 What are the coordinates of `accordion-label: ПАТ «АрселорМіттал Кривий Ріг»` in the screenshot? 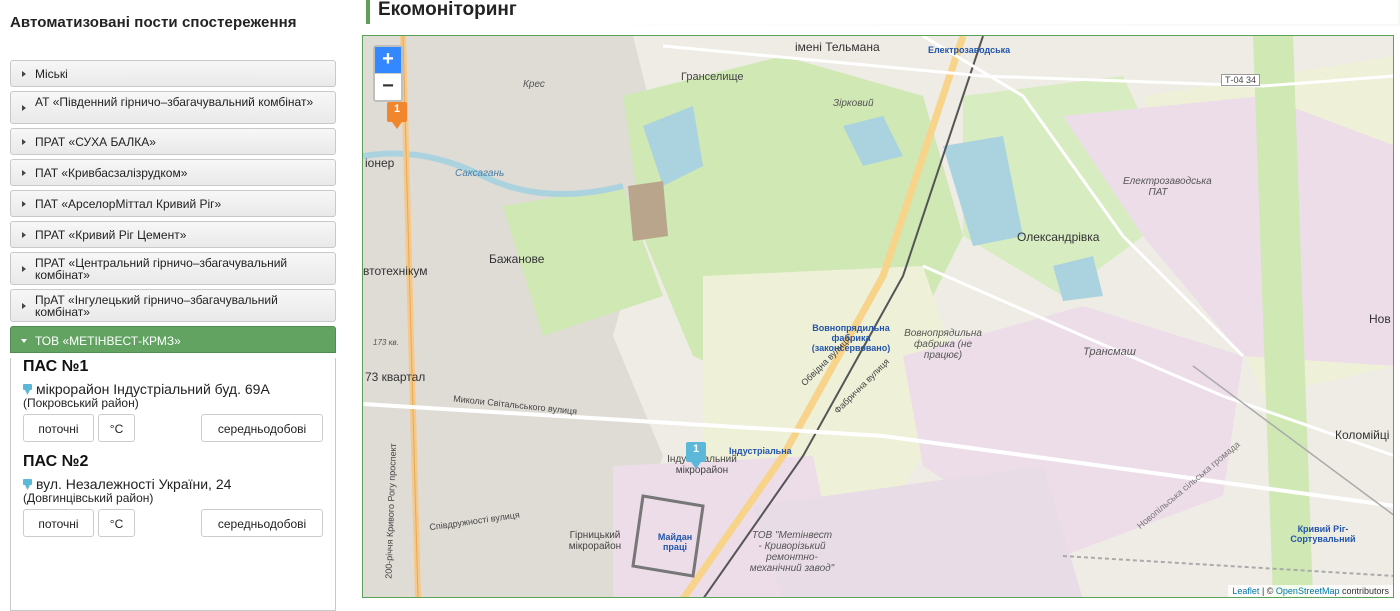 It's located at (128, 204).